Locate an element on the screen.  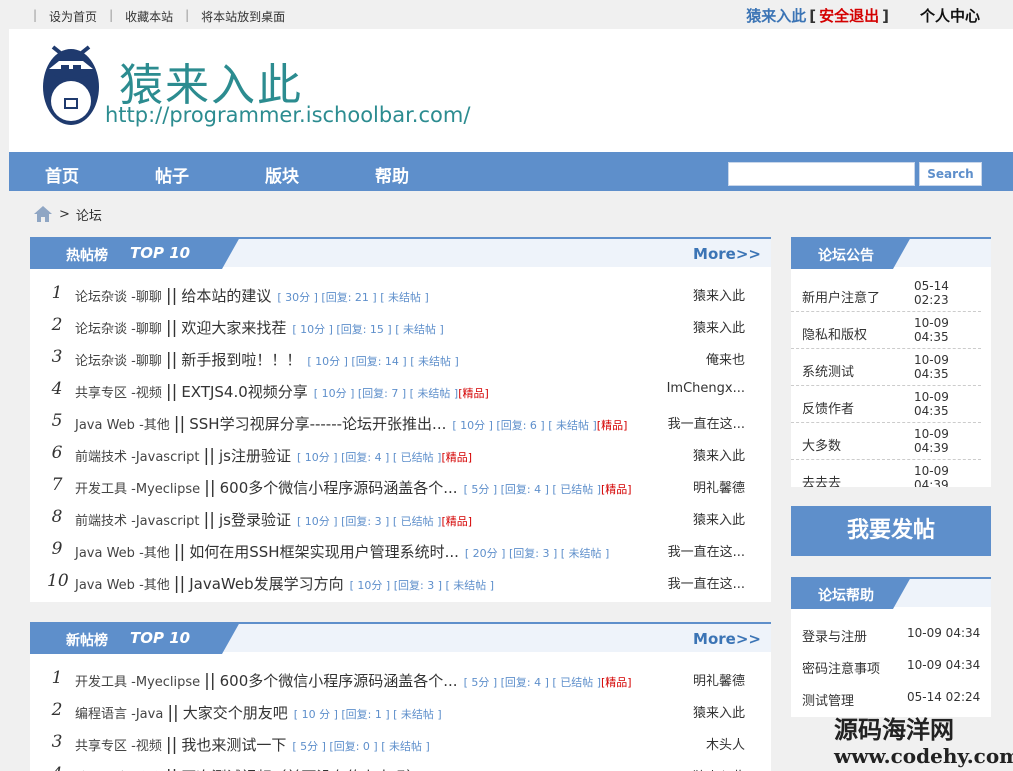
post-meta: [ 10分 ] [回复: 4 ] [ 已结帖 ] is located at coordinates (369, 457).